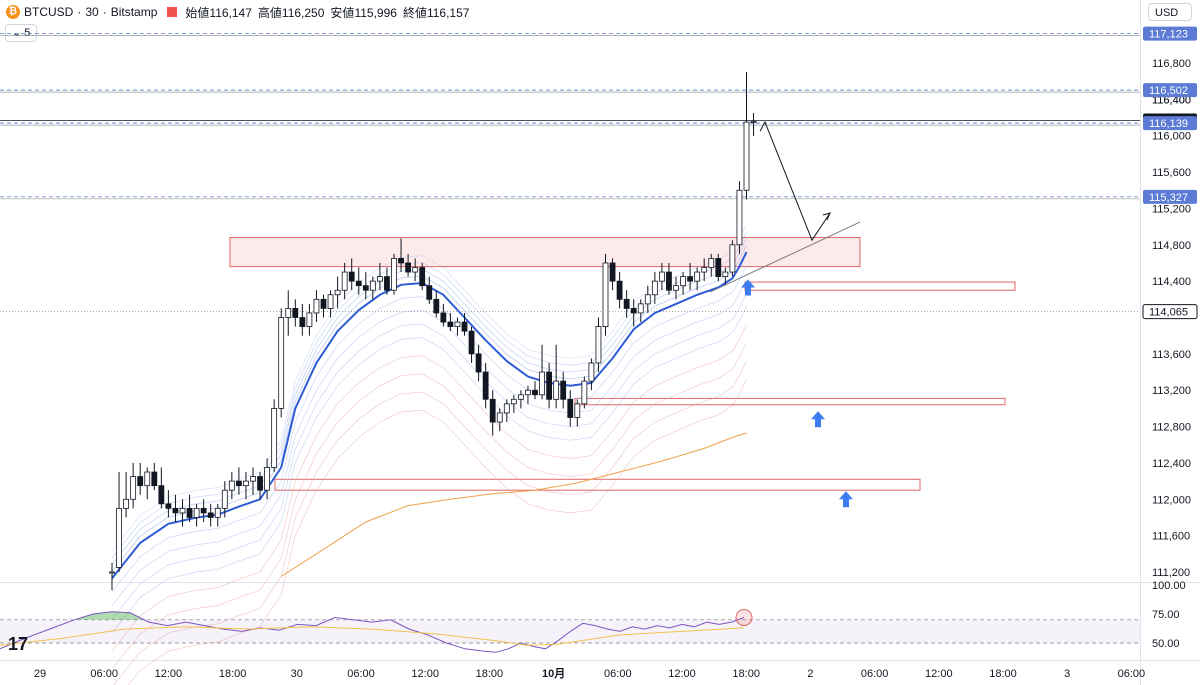  Describe the element at coordinates (795, 181) in the screenshot. I see `projection-path` at that location.